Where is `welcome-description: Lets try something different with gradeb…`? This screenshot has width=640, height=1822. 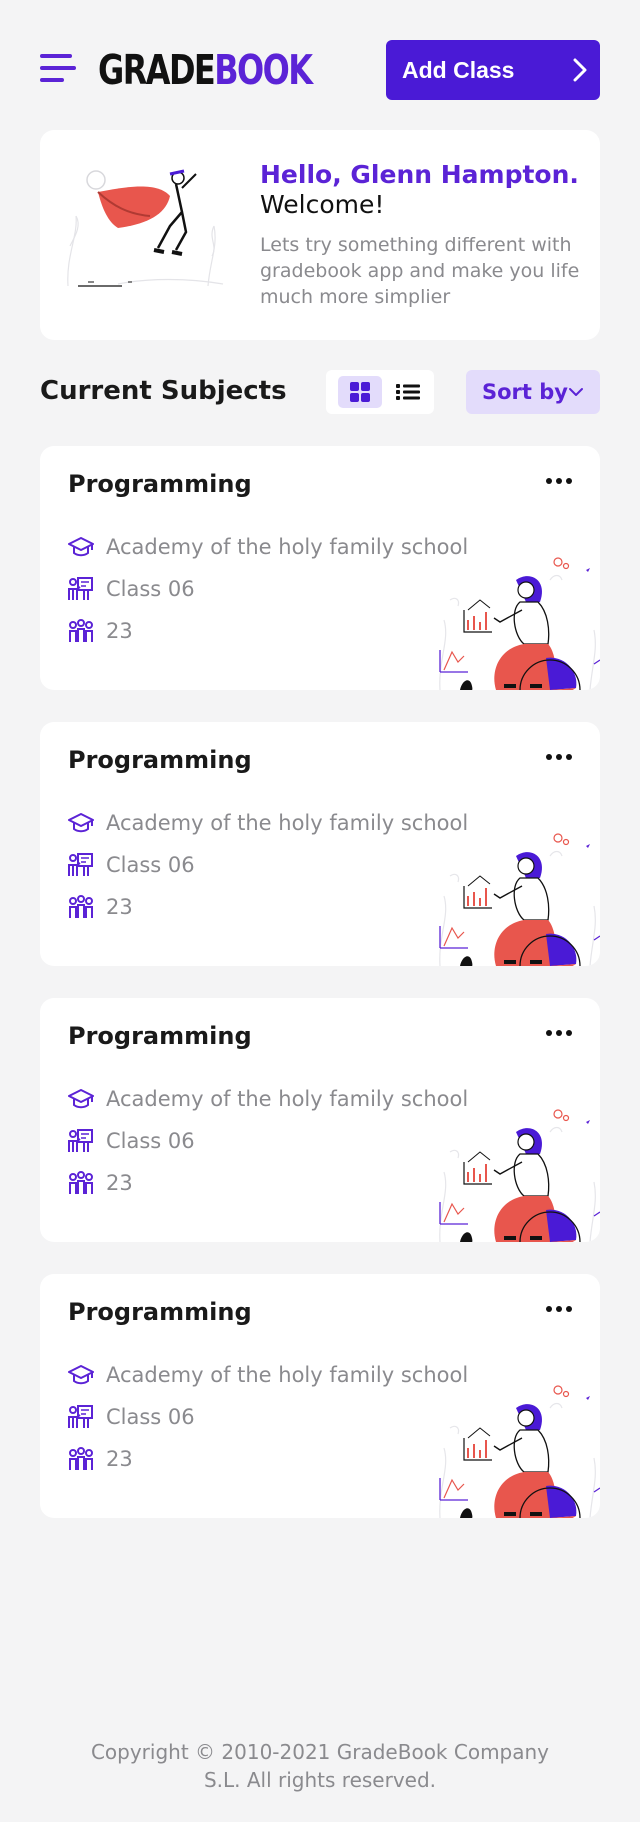 welcome-description: Lets try something different with gradeb… is located at coordinates (420, 271).